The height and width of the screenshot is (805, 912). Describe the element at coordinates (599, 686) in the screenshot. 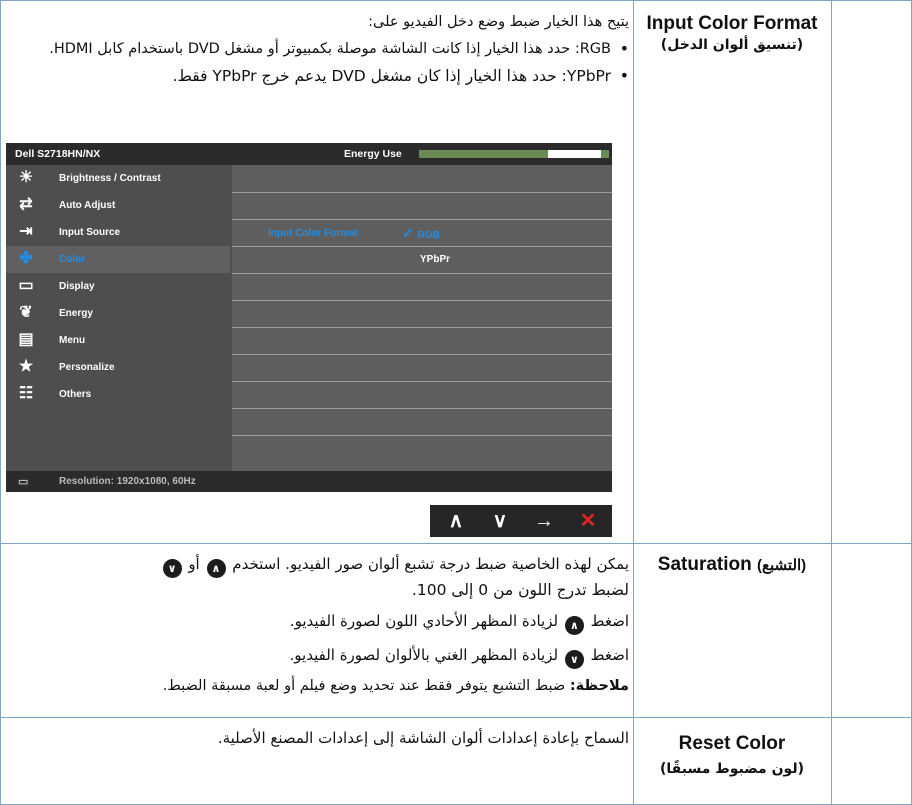

I see `note-label: ملاحظة:` at that location.